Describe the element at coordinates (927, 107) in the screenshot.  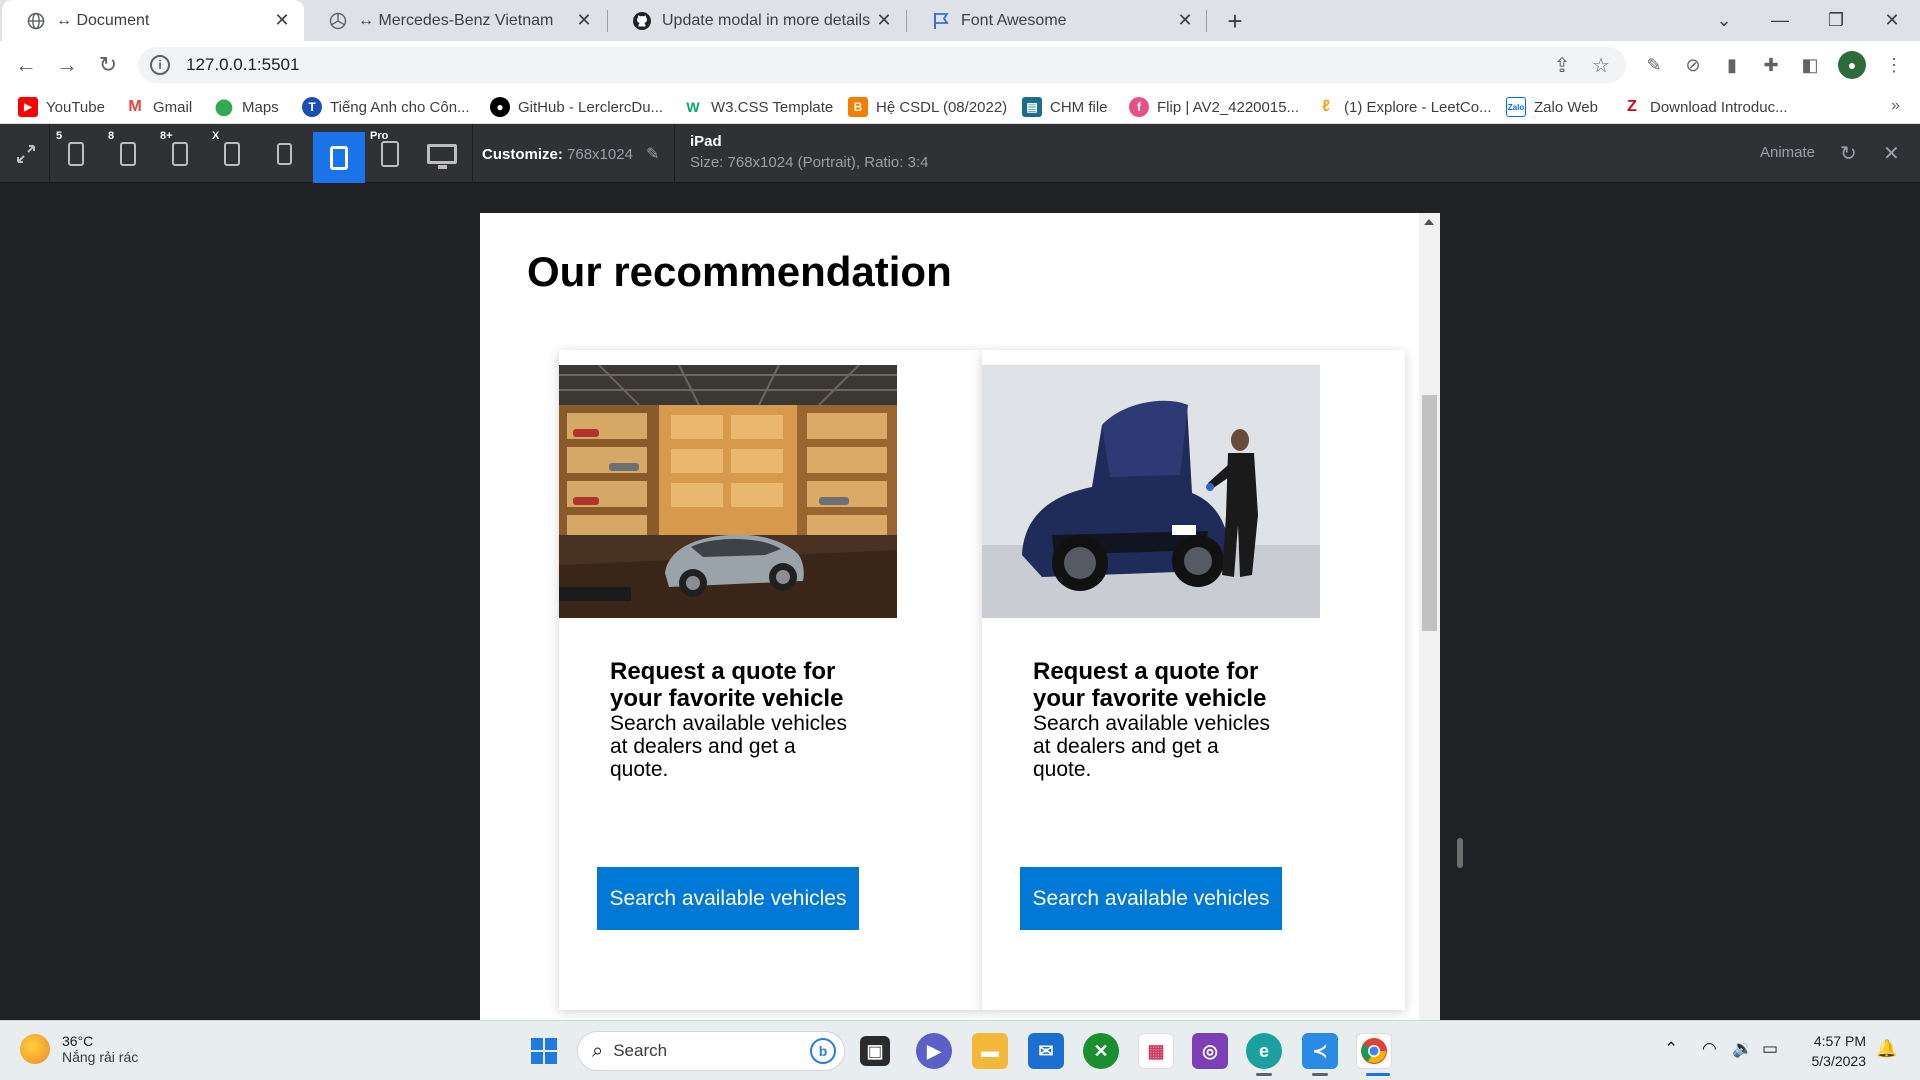
I see `bookmark-he-csdl: B Hệ CSDL (08/2022)` at that location.